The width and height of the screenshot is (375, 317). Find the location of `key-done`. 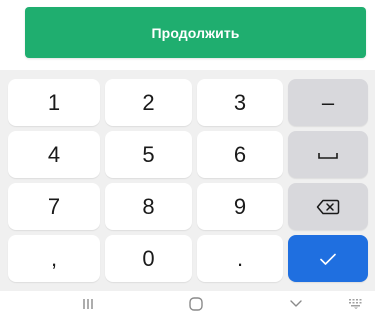

key-done is located at coordinates (328, 258).